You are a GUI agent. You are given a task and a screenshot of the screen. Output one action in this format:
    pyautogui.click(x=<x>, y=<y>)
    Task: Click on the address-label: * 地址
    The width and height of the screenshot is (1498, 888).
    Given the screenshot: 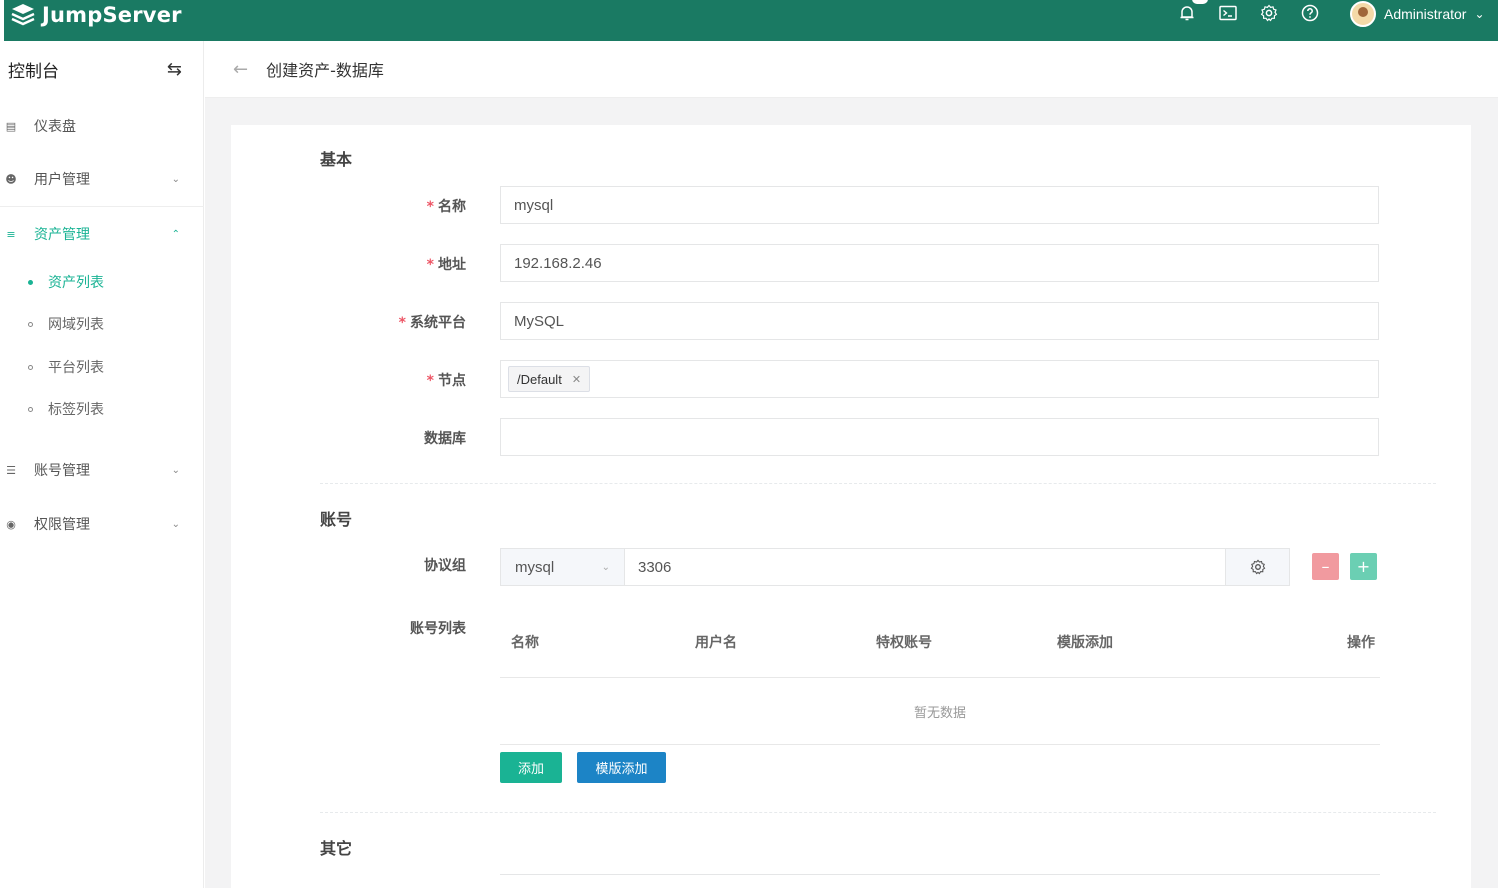 What is the action you would take?
    pyautogui.click(x=446, y=265)
    